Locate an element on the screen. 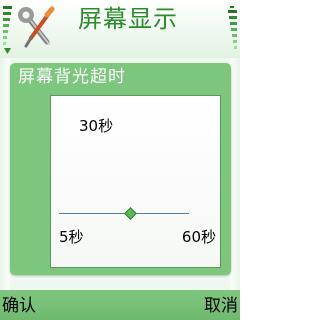  slider-max-label: 60秒 is located at coordinates (198, 237).